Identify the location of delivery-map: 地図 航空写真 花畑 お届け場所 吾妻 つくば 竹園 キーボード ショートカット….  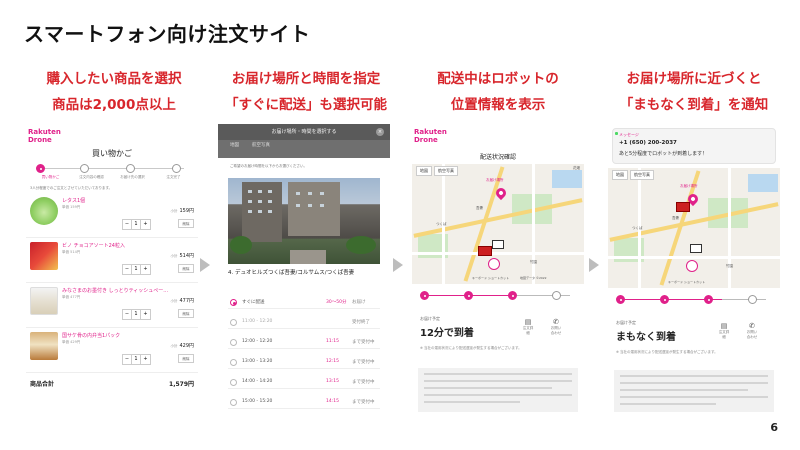
(498, 224).